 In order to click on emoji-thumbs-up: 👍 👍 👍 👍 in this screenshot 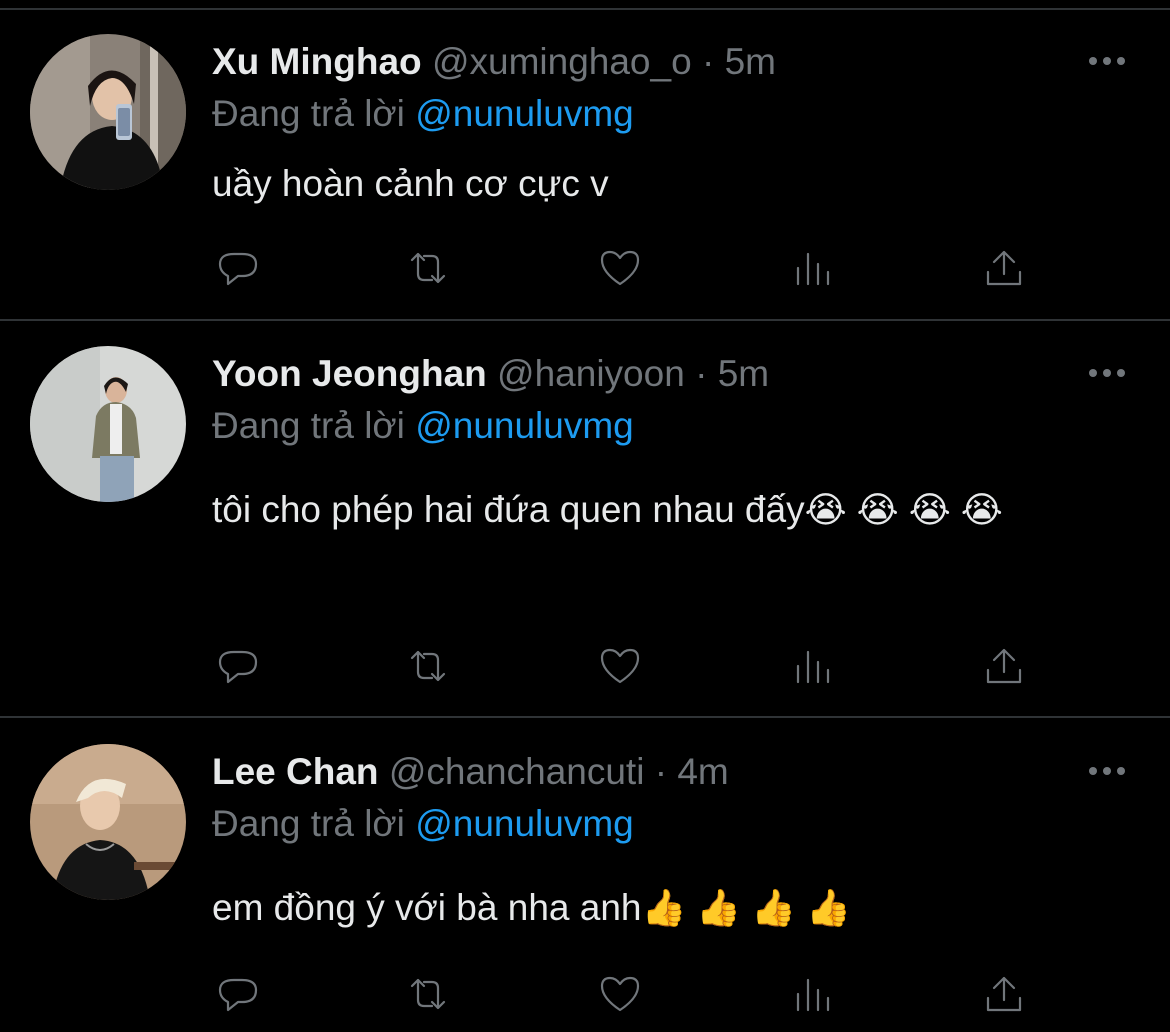, I will do `click(746, 907)`.